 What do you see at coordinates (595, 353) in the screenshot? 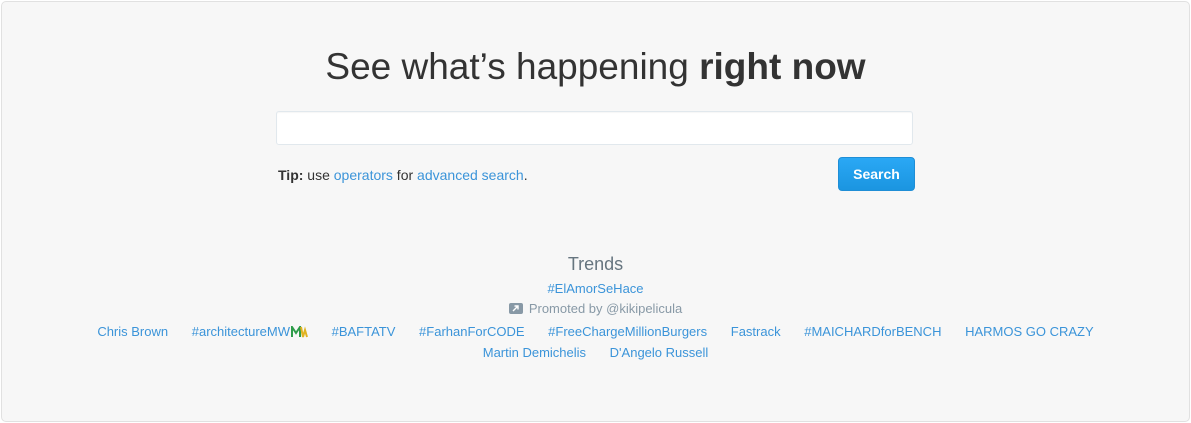
I see `trends-row-2: Martin Demichelis D'Angelo Russell` at bounding box center [595, 353].